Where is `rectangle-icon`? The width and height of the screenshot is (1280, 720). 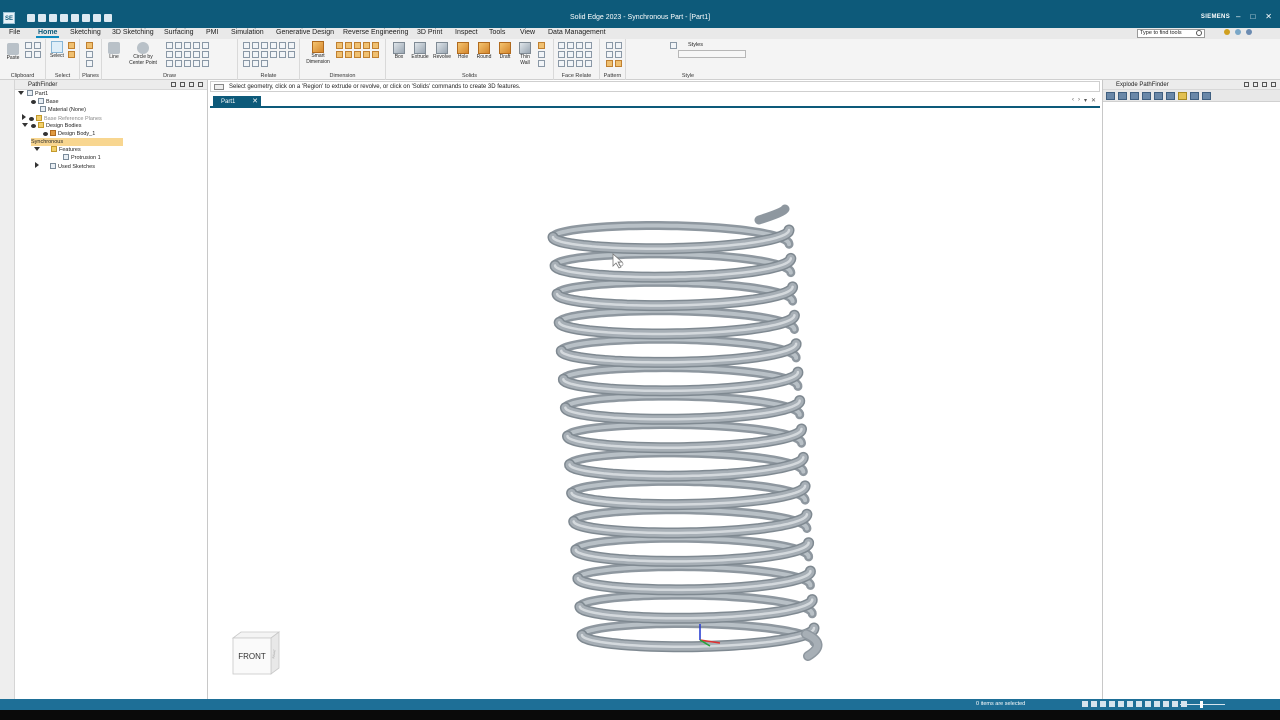
rectangle-icon is located at coordinates (169, 45).